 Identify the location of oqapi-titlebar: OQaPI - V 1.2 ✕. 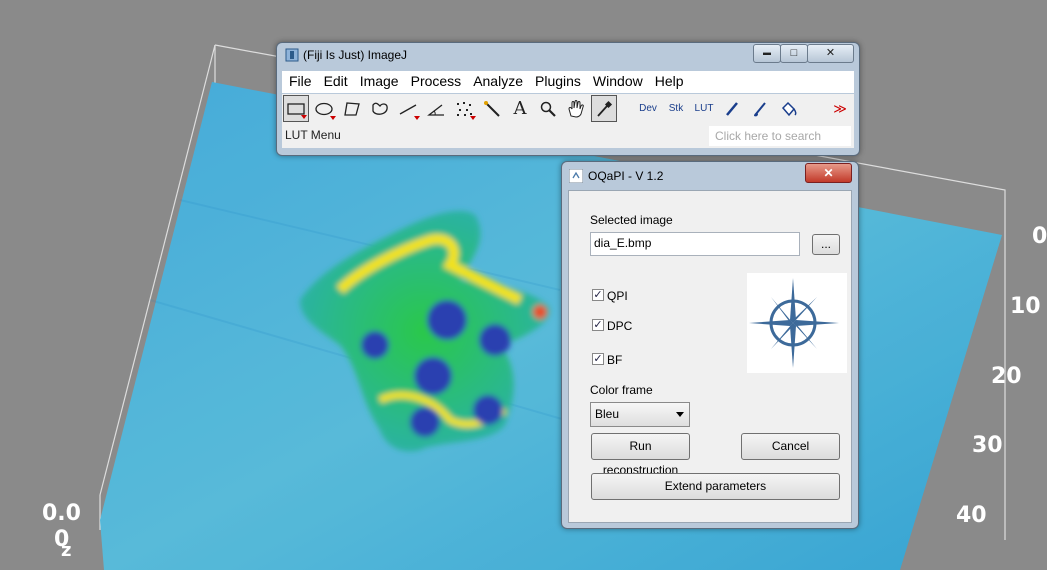
(710, 174).